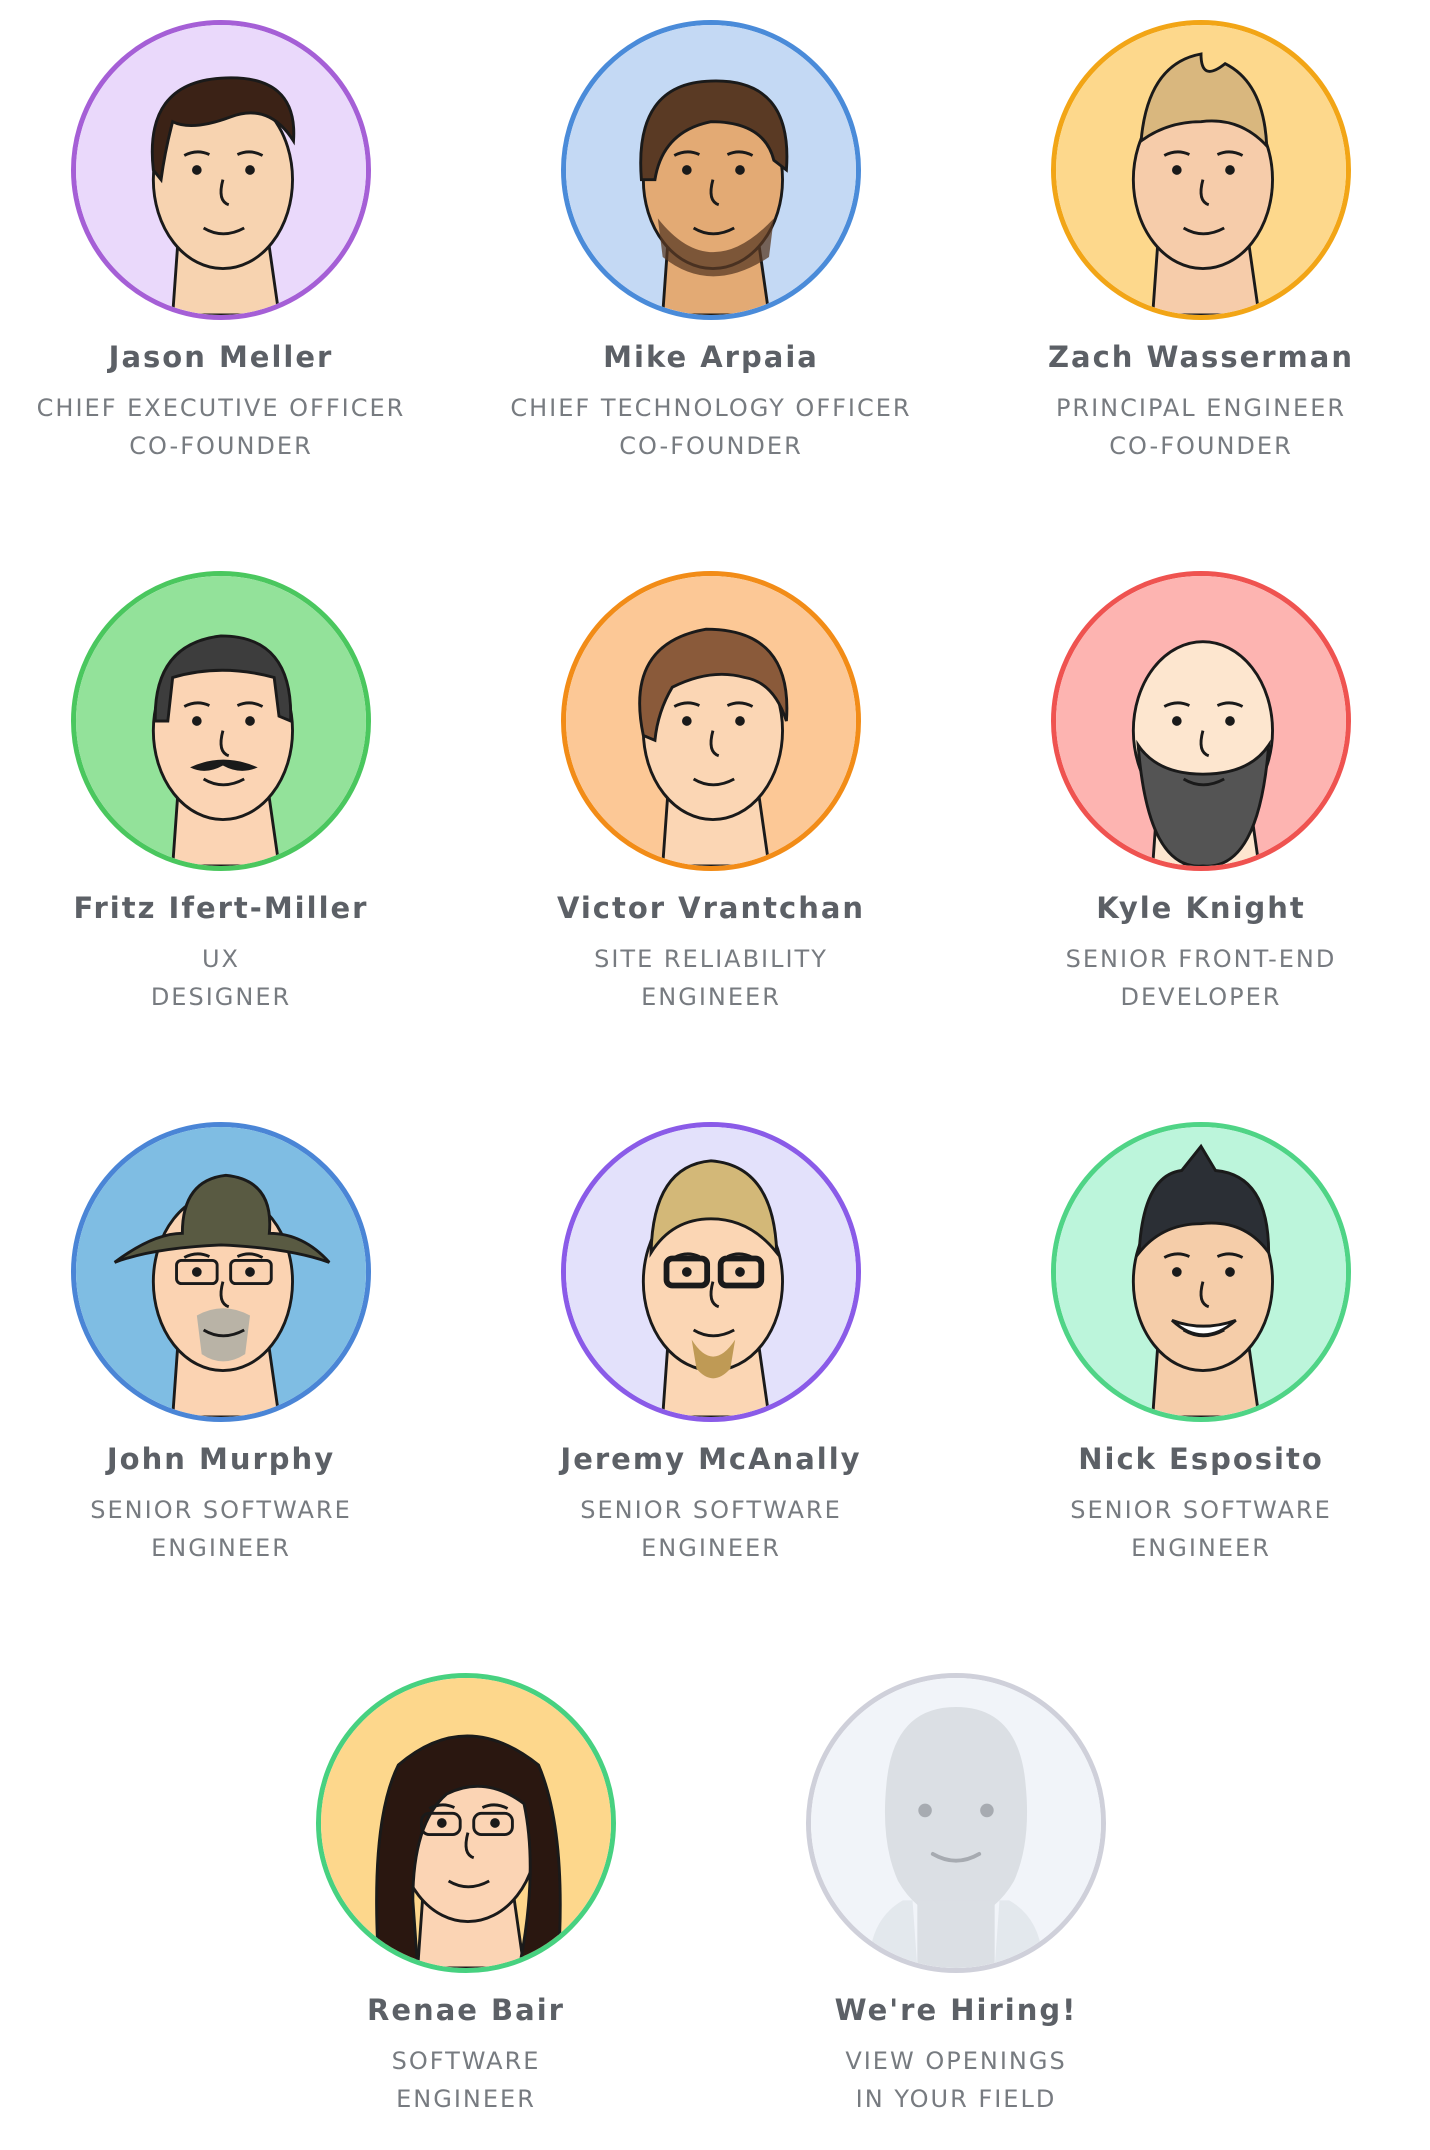 The image size is (1430, 2150). I want to click on member-role: CHIEF TECHNOLOGY OFFICER CO-FOUNDER, so click(711, 427).